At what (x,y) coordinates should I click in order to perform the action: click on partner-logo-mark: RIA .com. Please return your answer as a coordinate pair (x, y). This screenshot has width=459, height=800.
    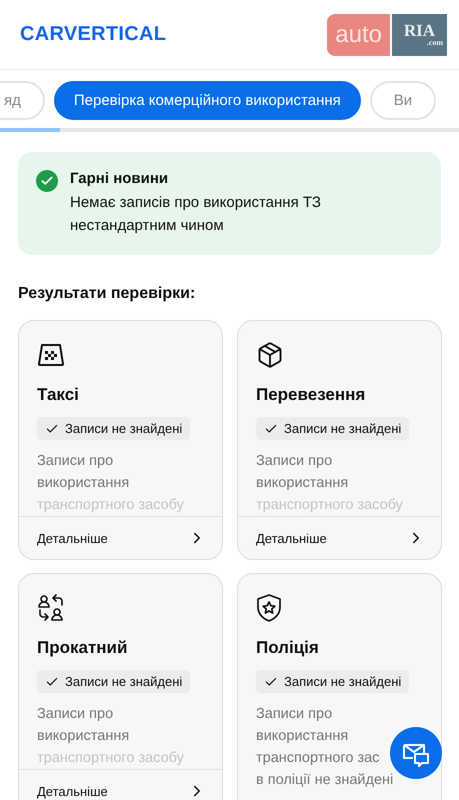
    Looking at the image, I should click on (419, 35).